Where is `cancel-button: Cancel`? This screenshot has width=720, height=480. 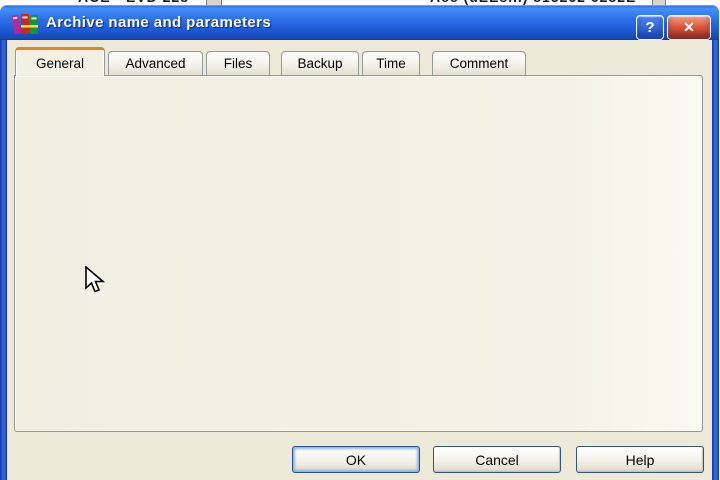 cancel-button: Cancel is located at coordinates (497, 459).